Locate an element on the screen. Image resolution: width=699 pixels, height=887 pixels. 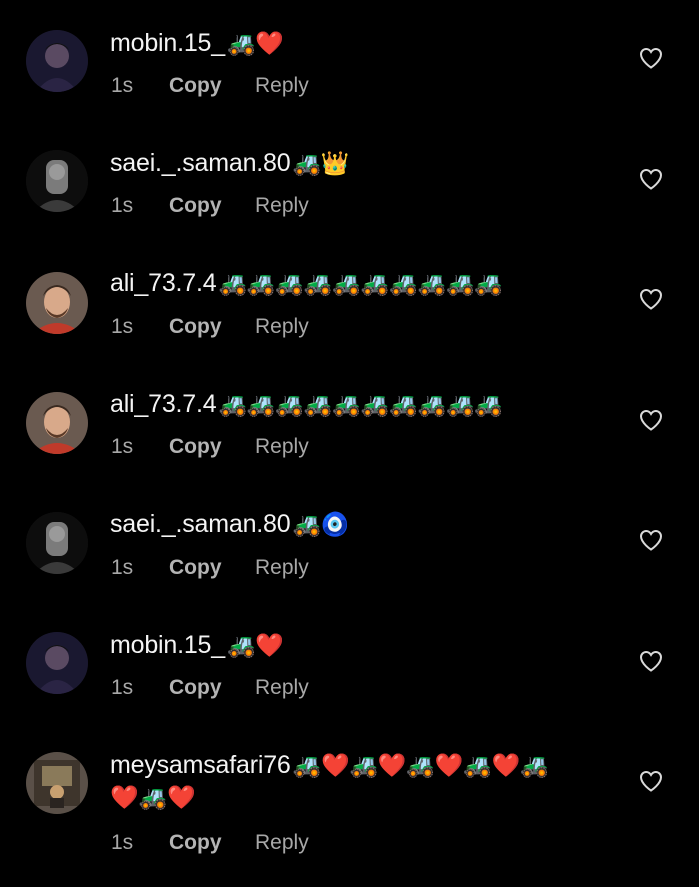
username: meysamsafari76 is located at coordinates (200, 765).